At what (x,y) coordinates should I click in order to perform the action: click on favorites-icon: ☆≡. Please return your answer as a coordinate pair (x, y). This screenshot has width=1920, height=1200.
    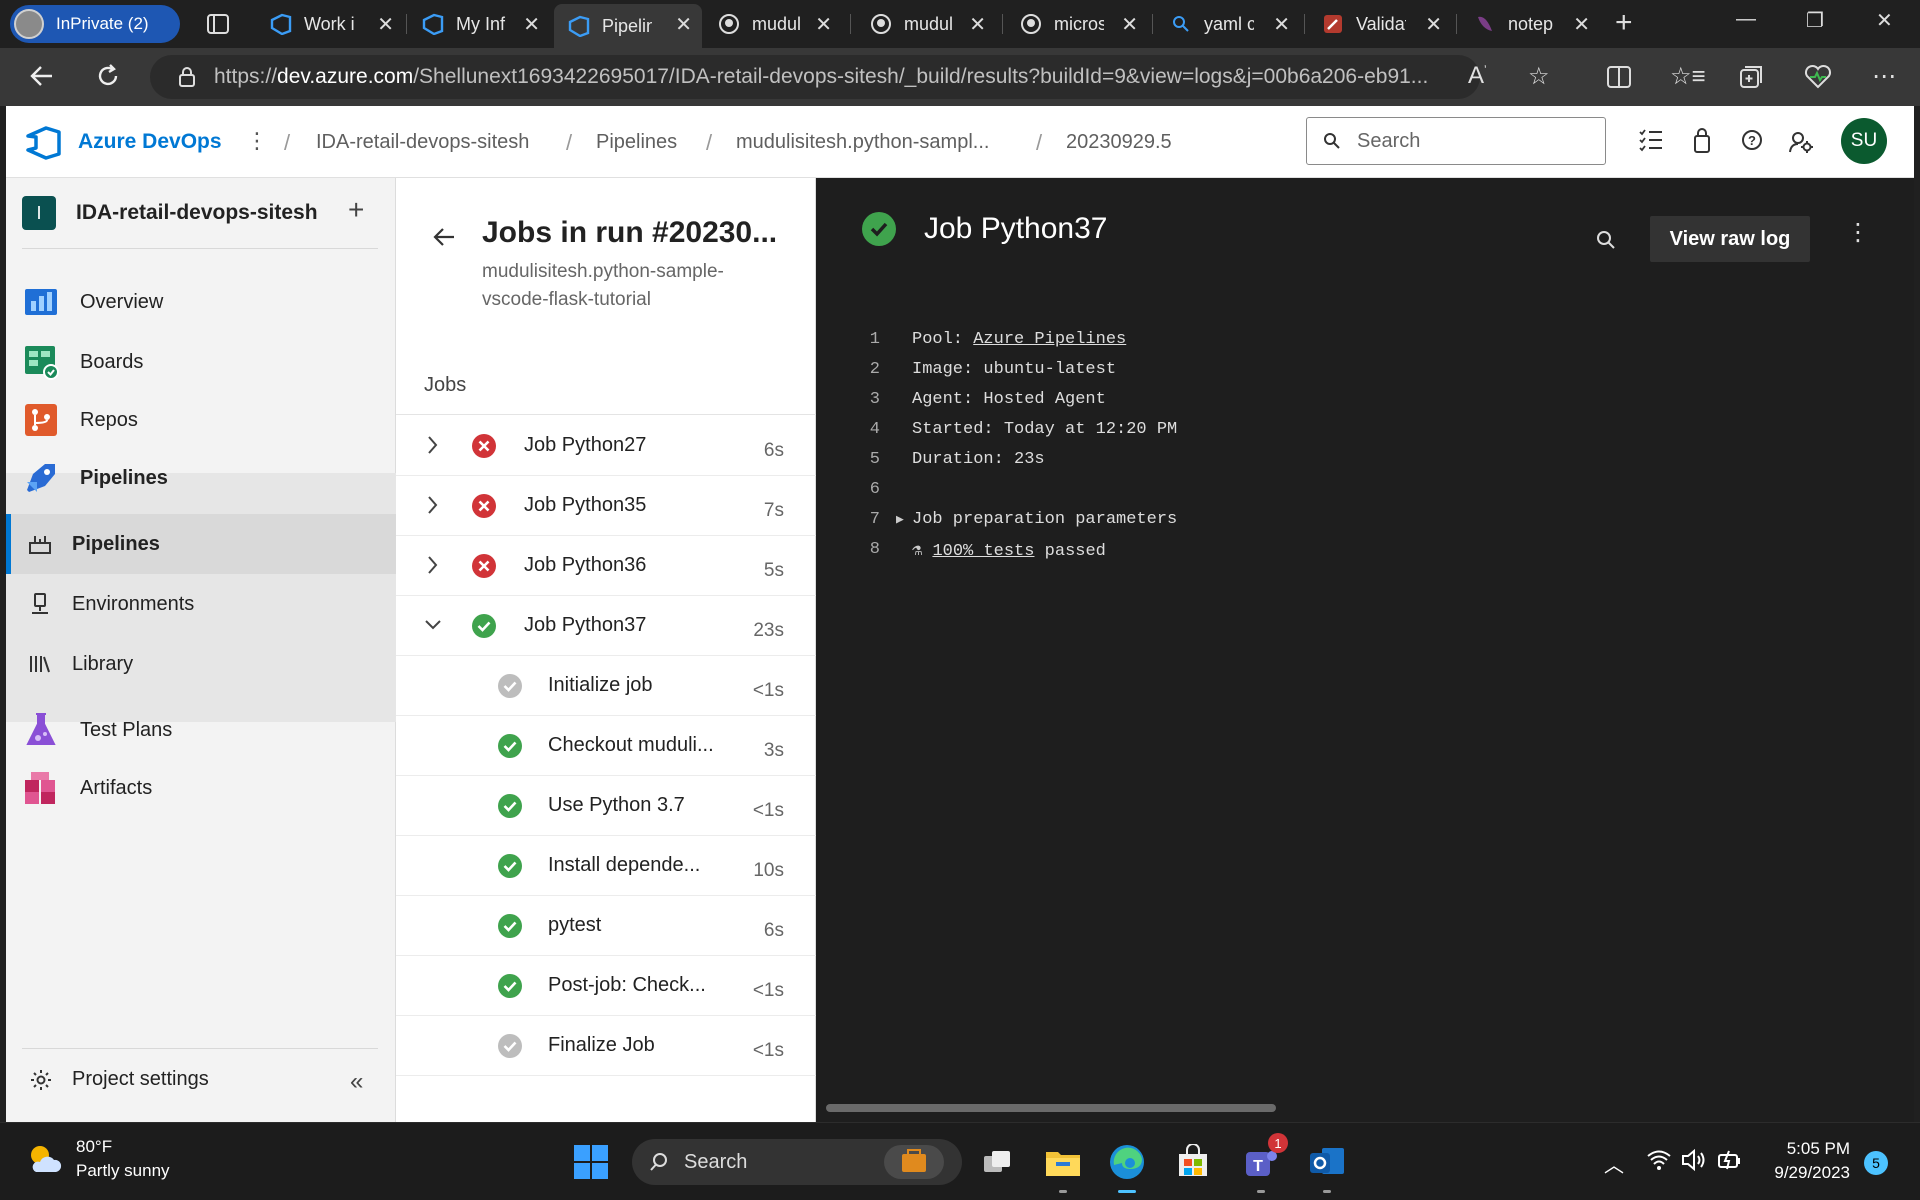
    Looking at the image, I should click on (1688, 76).